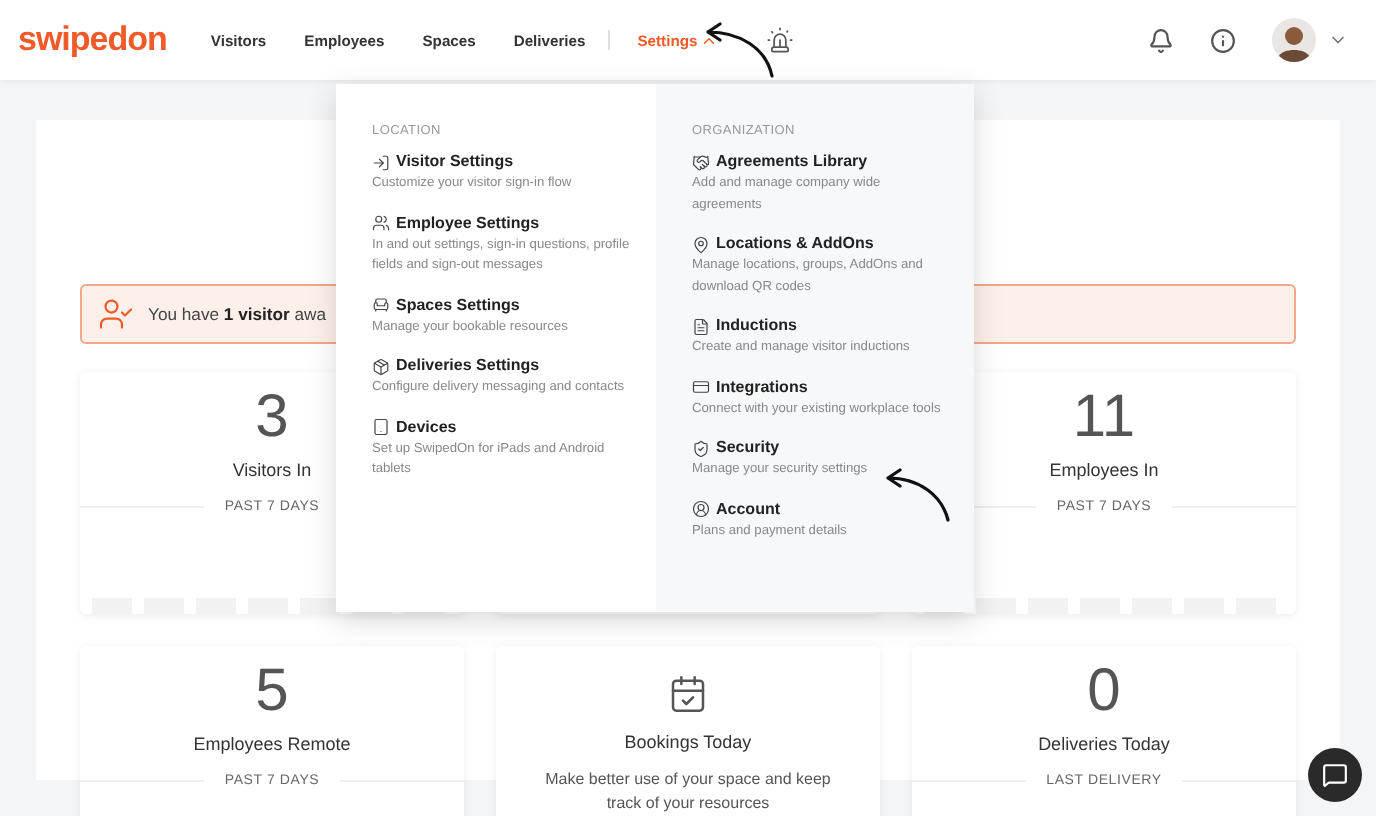 The width and height of the screenshot is (1376, 816). Describe the element at coordinates (272, 418) in the screenshot. I see `stat-value: 3` at that location.